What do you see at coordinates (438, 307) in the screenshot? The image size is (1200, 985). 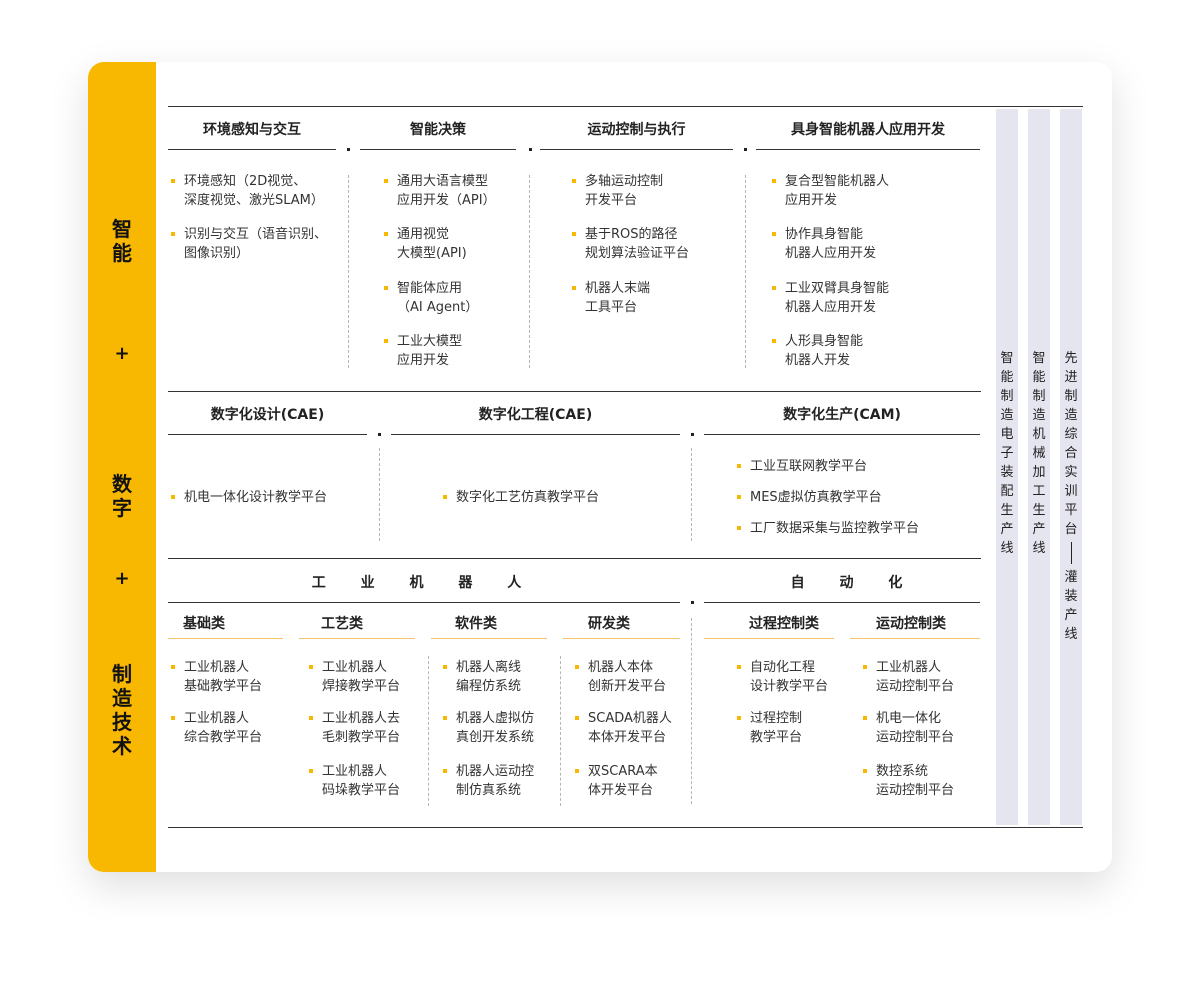 I see `item-text: （AI Agent）` at bounding box center [438, 307].